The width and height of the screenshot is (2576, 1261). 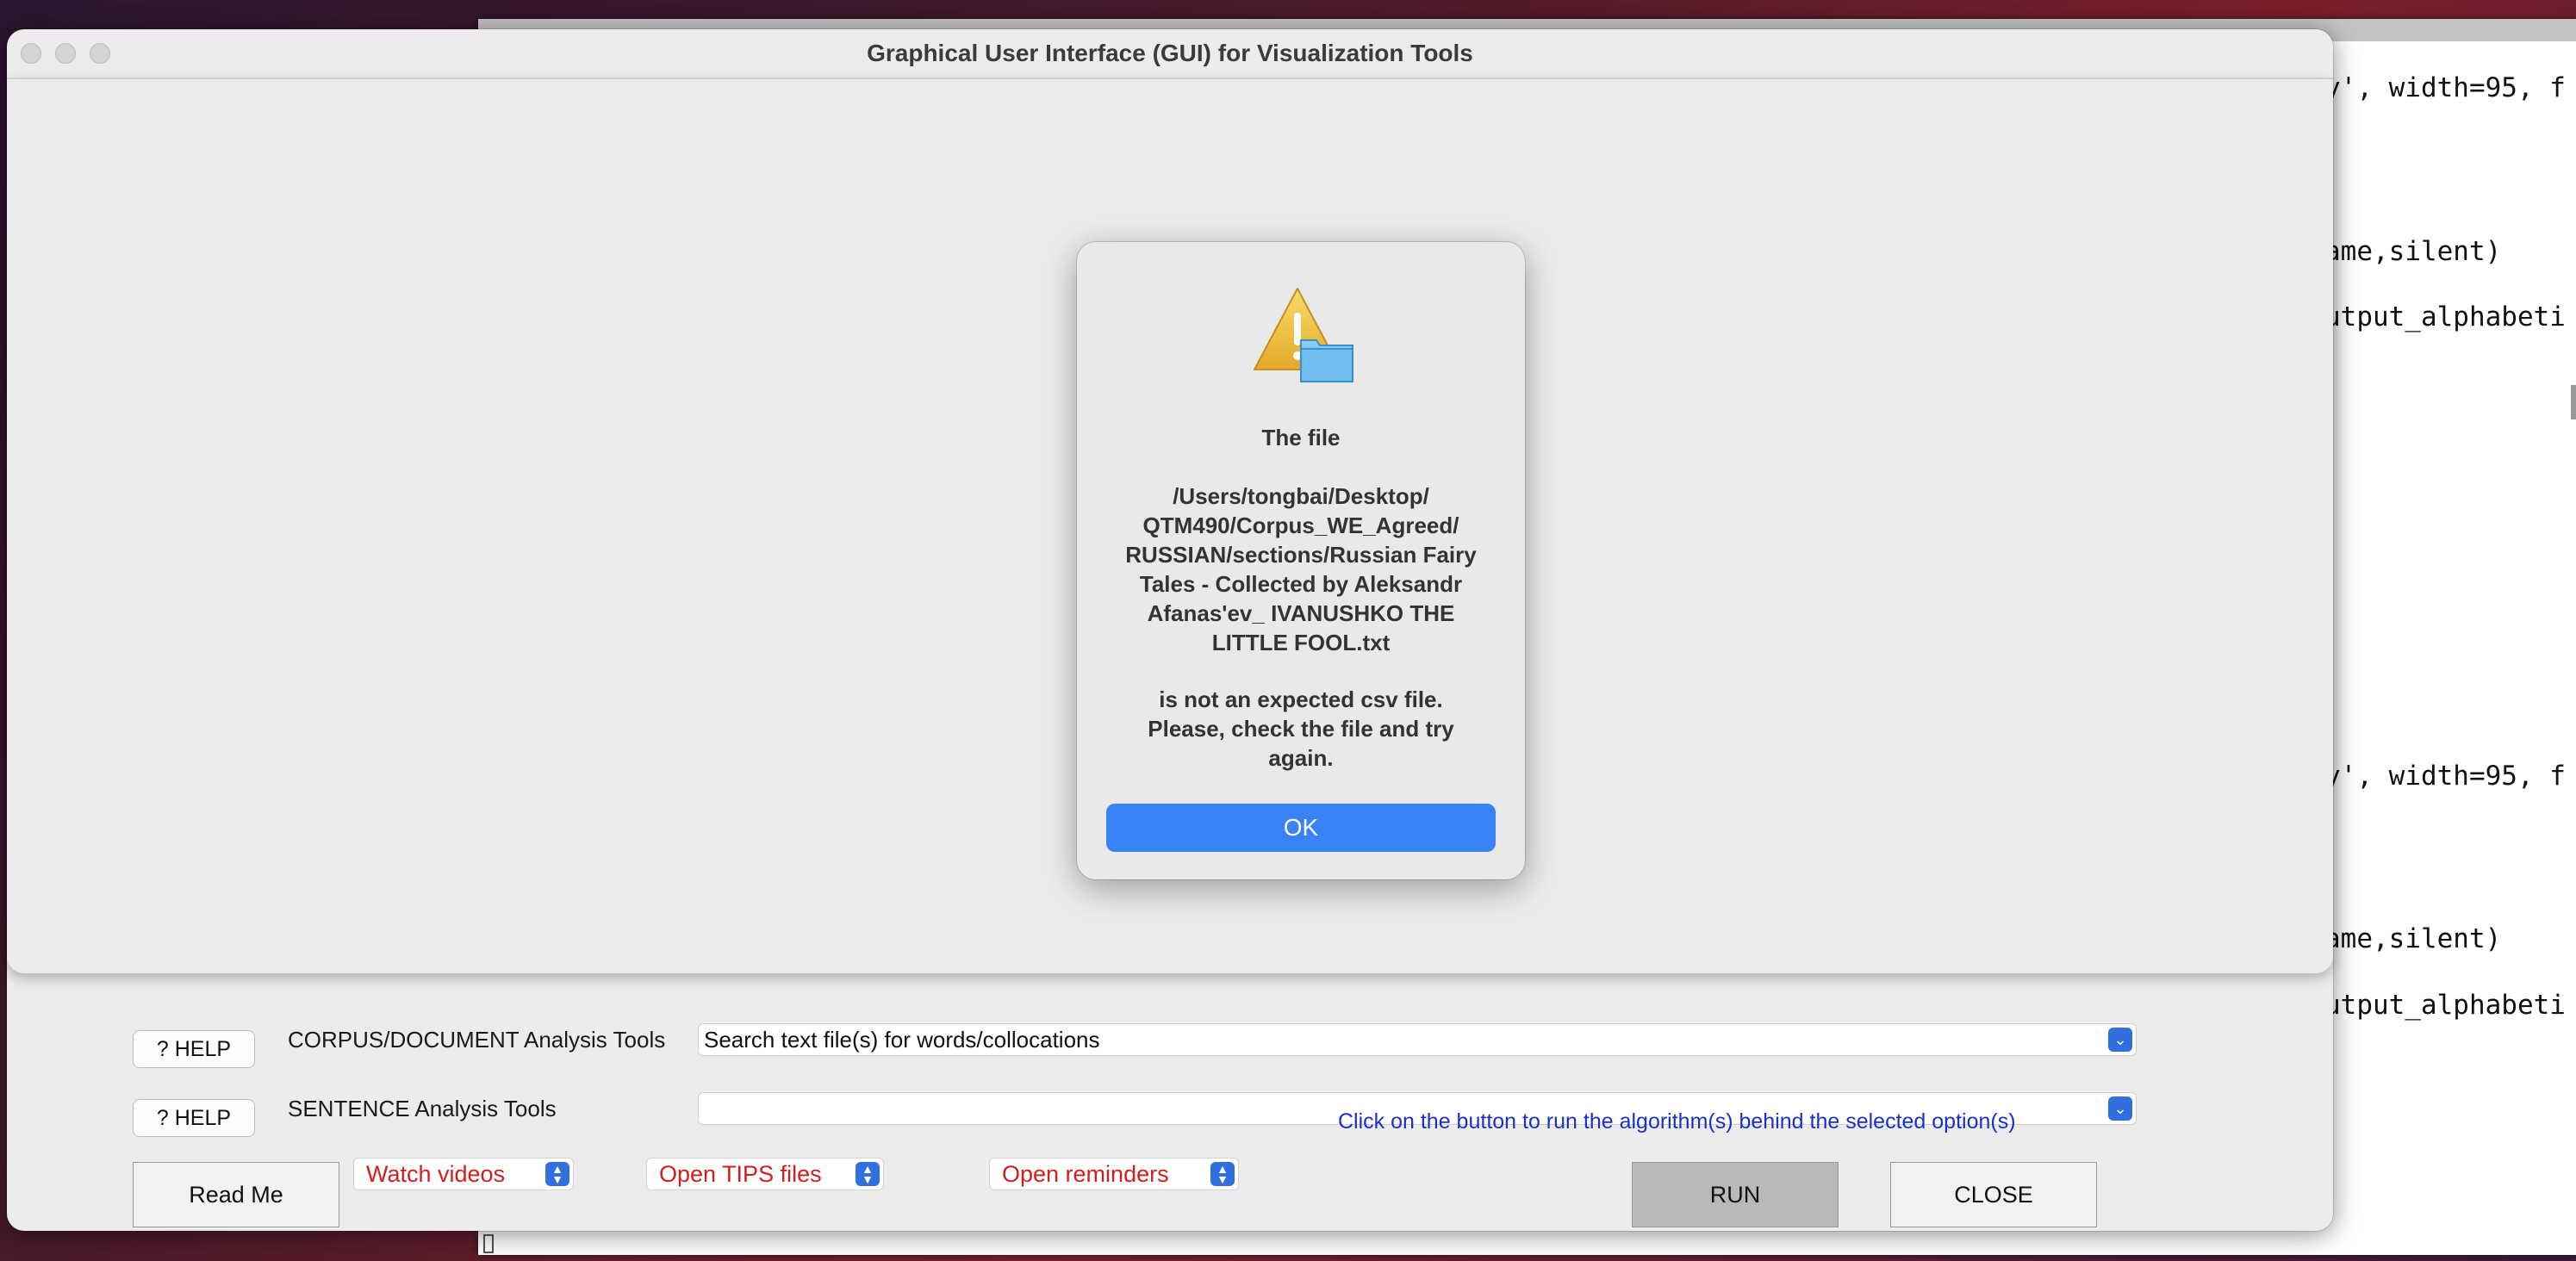 What do you see at coordinates (1994, 1194) in the screenshot?
I see `close-button: CLOSE` at bounding box center [1994, 1194].